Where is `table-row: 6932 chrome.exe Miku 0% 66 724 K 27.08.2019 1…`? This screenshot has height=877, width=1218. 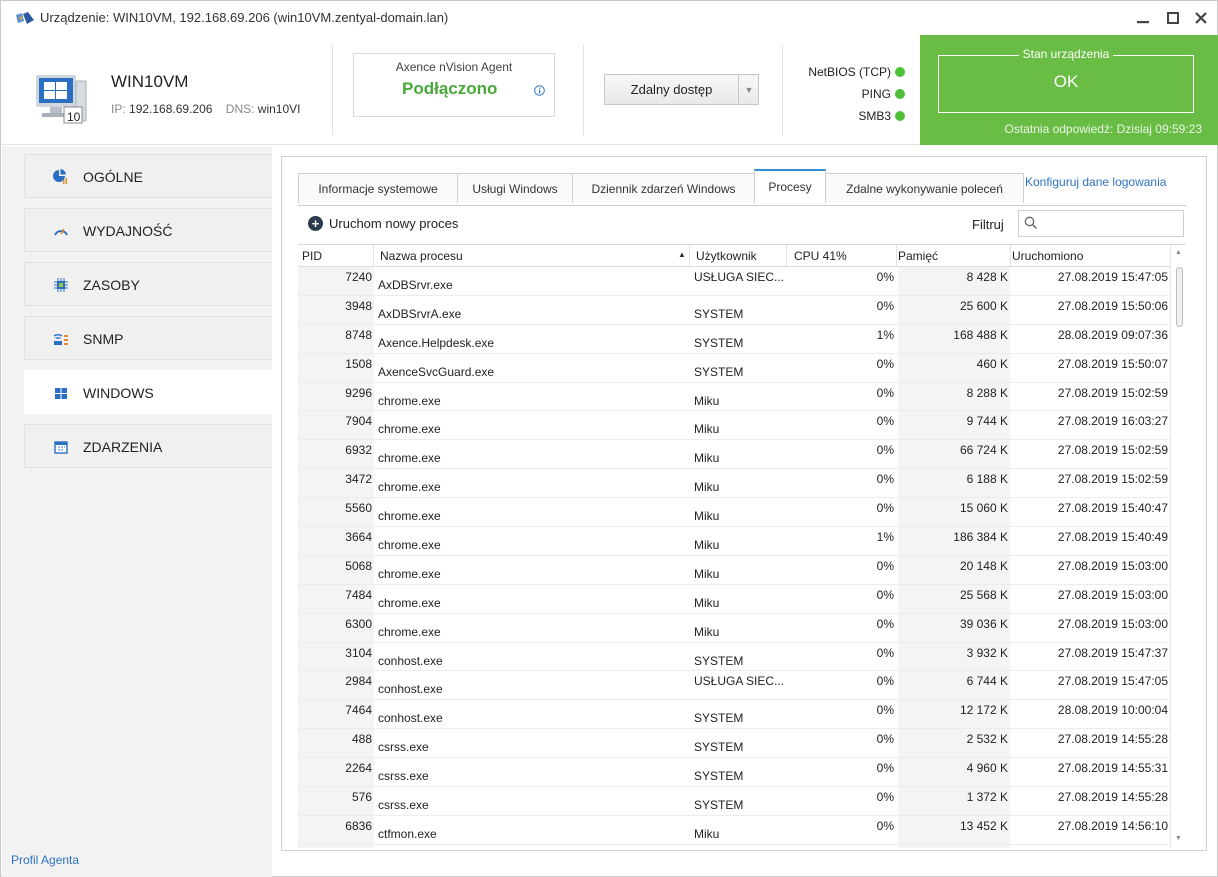 table-row: 6932 chrome.exe Miku 0% 66 724 K 27.08.2019 1… is located at coordinates (734, 455).